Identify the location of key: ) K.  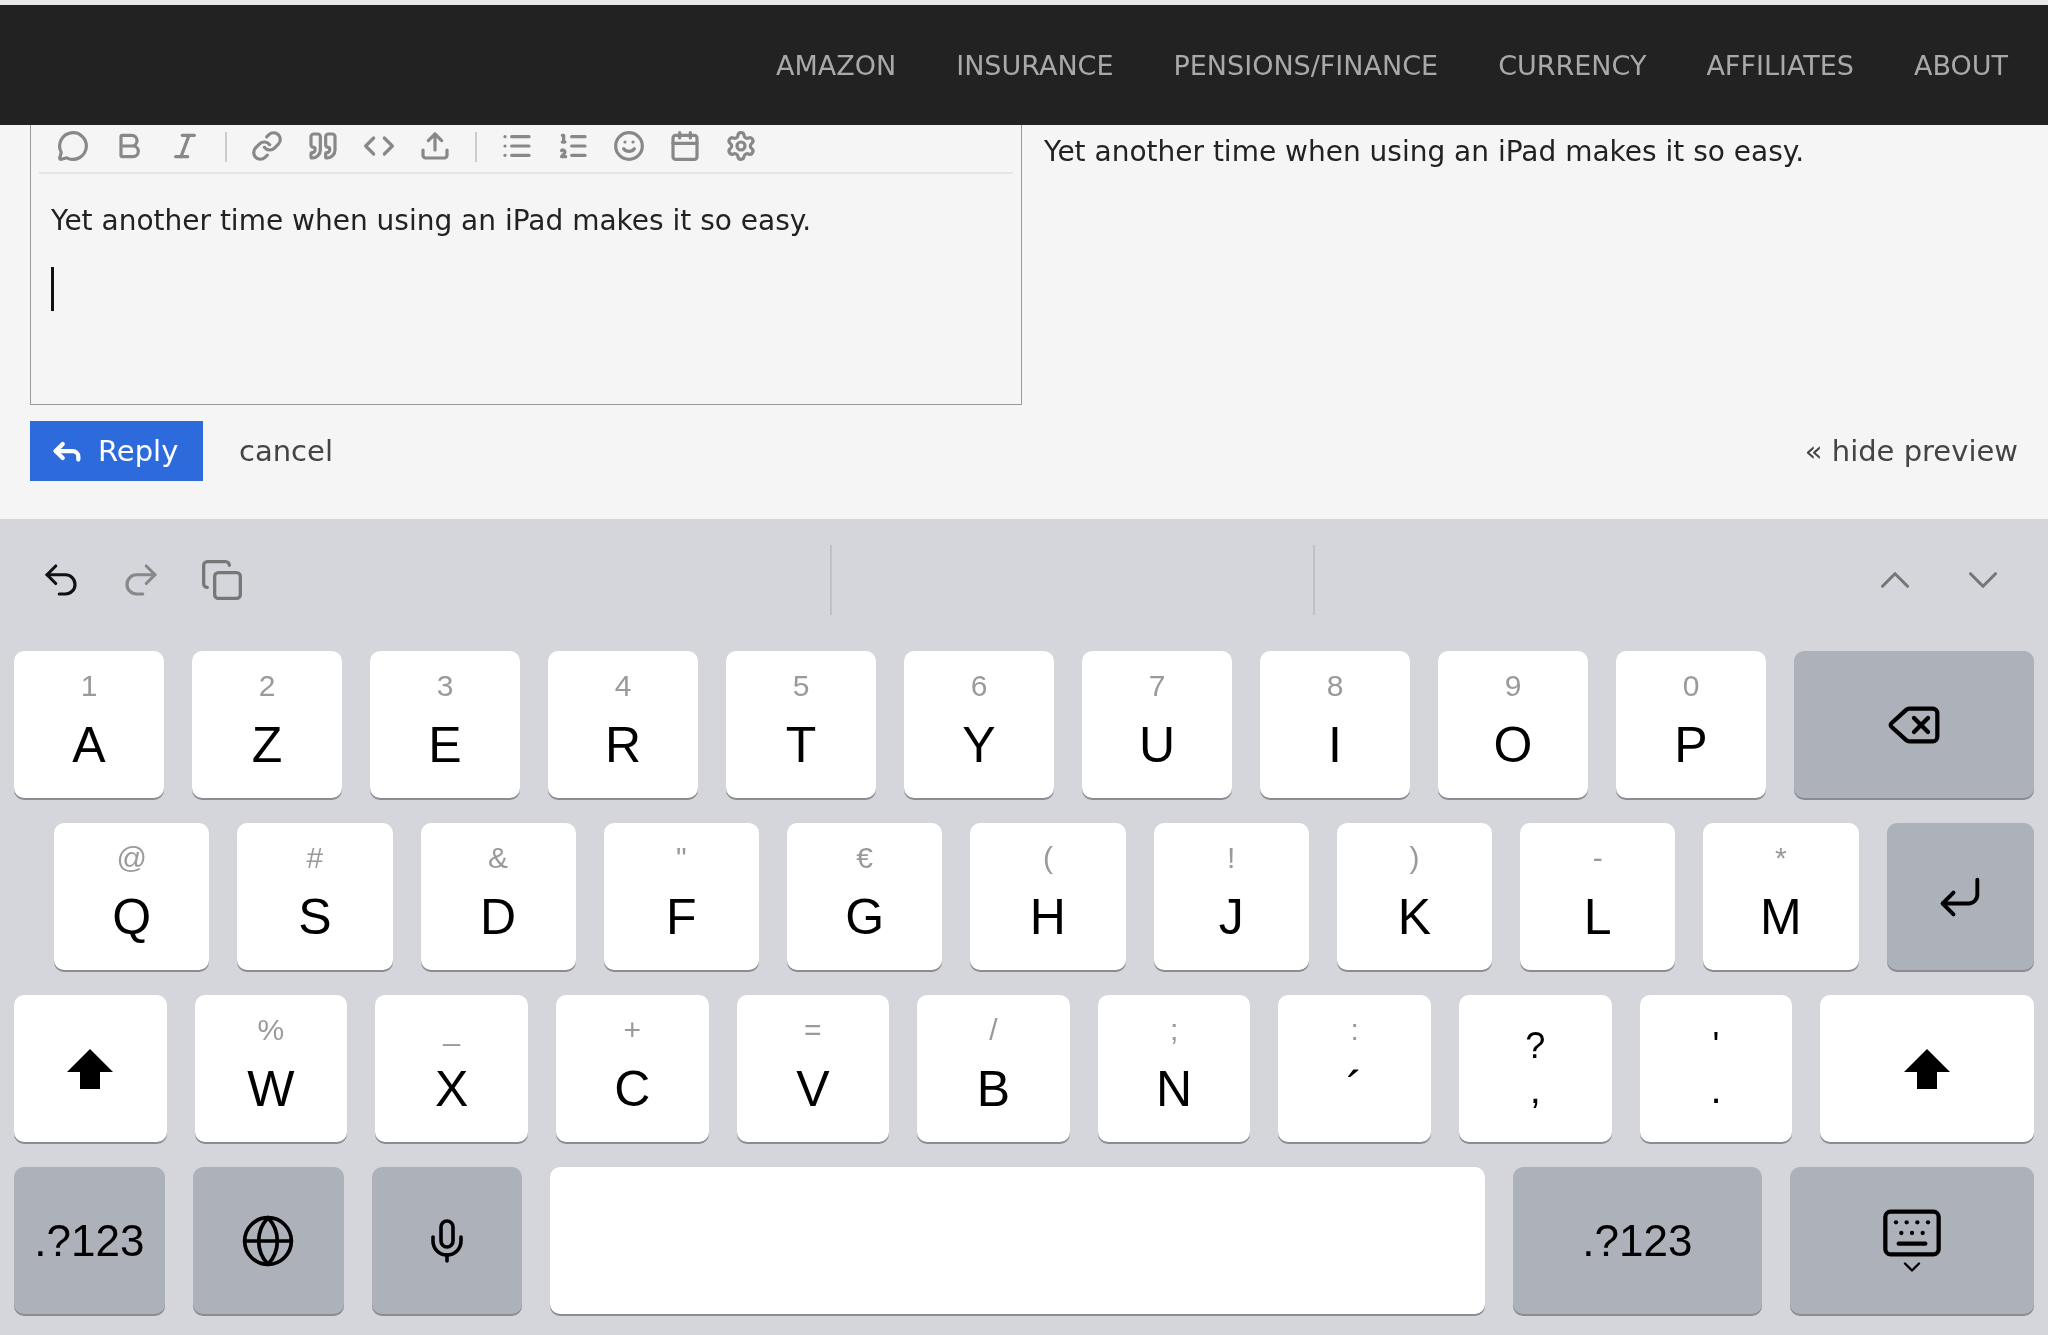
(1414, 896).